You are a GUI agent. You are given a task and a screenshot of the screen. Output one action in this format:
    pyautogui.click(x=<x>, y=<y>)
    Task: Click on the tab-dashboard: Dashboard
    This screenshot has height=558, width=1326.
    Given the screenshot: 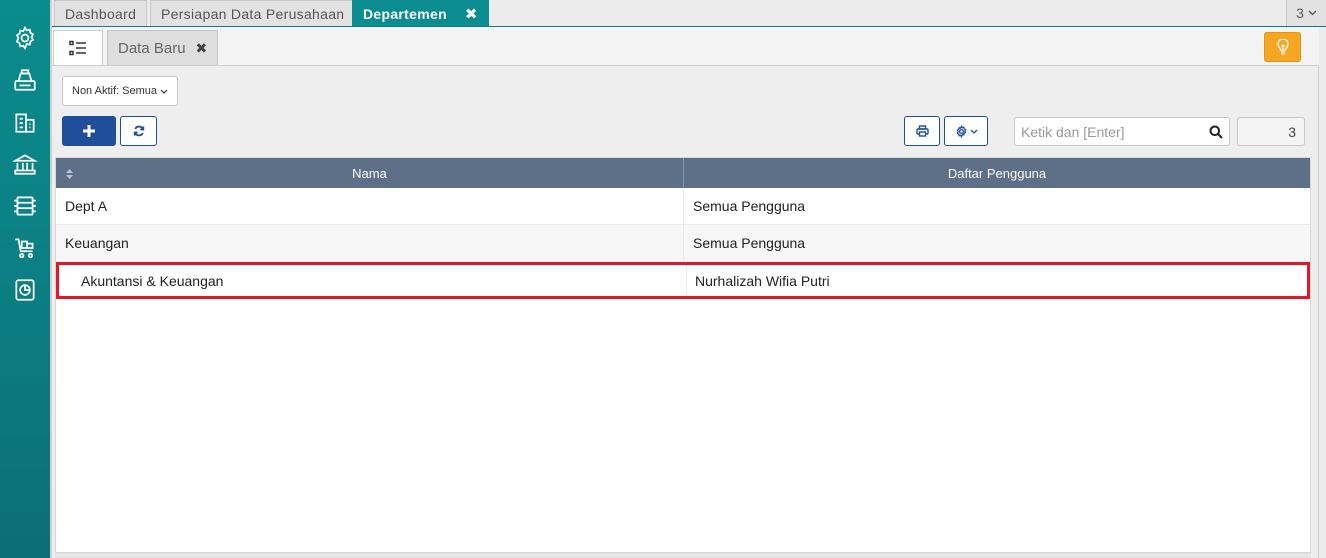 What is the action you would take?
    pyautogui.click(x=101, y=13)
    